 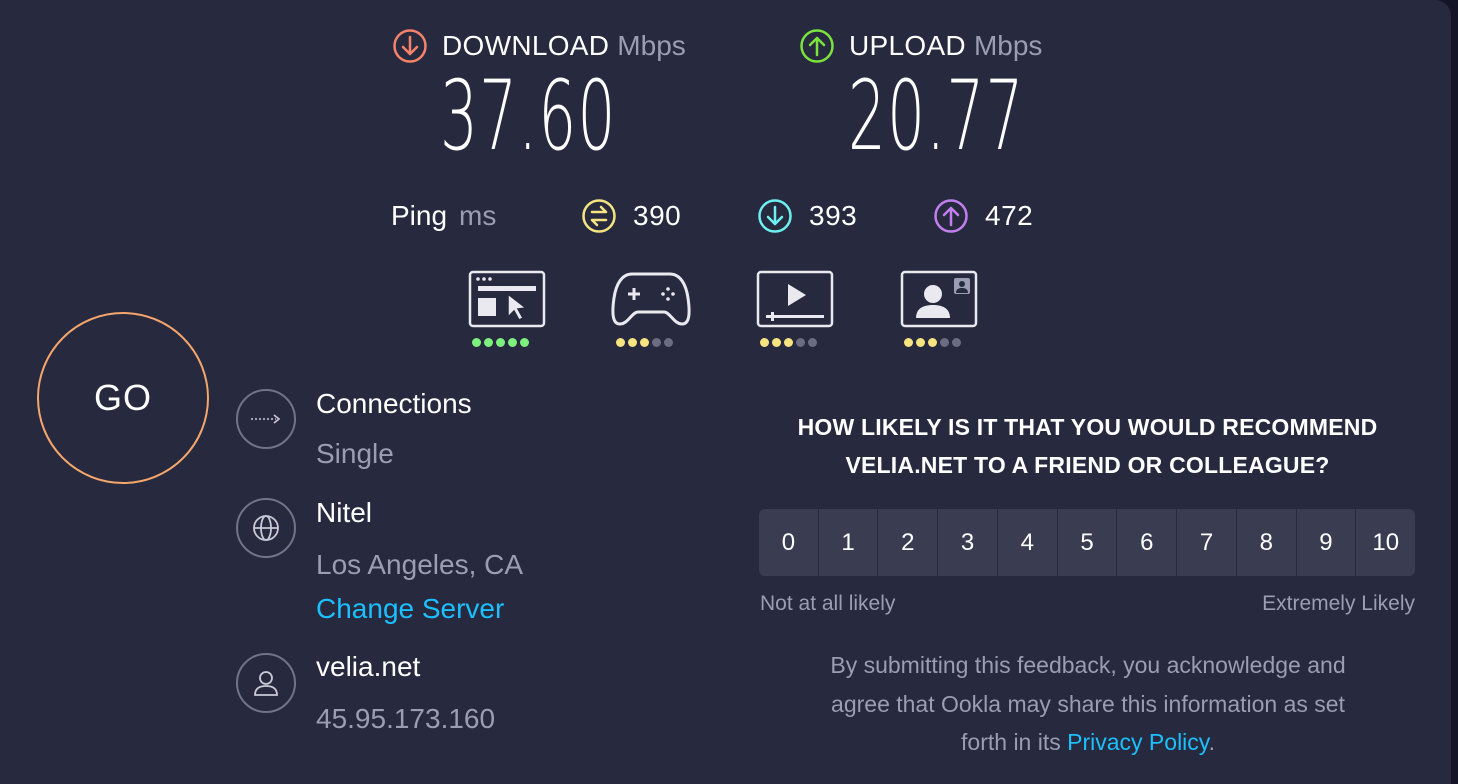 I want to click on ping-upload: 472, so click(x=983, y=216).